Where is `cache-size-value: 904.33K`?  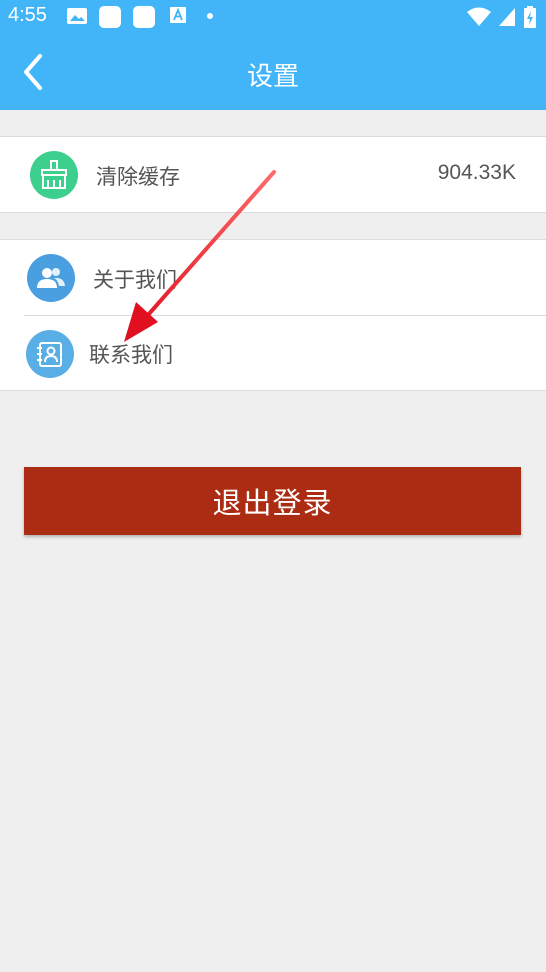 cache-size-value: 904.33K is located at coordinates (476, 172).